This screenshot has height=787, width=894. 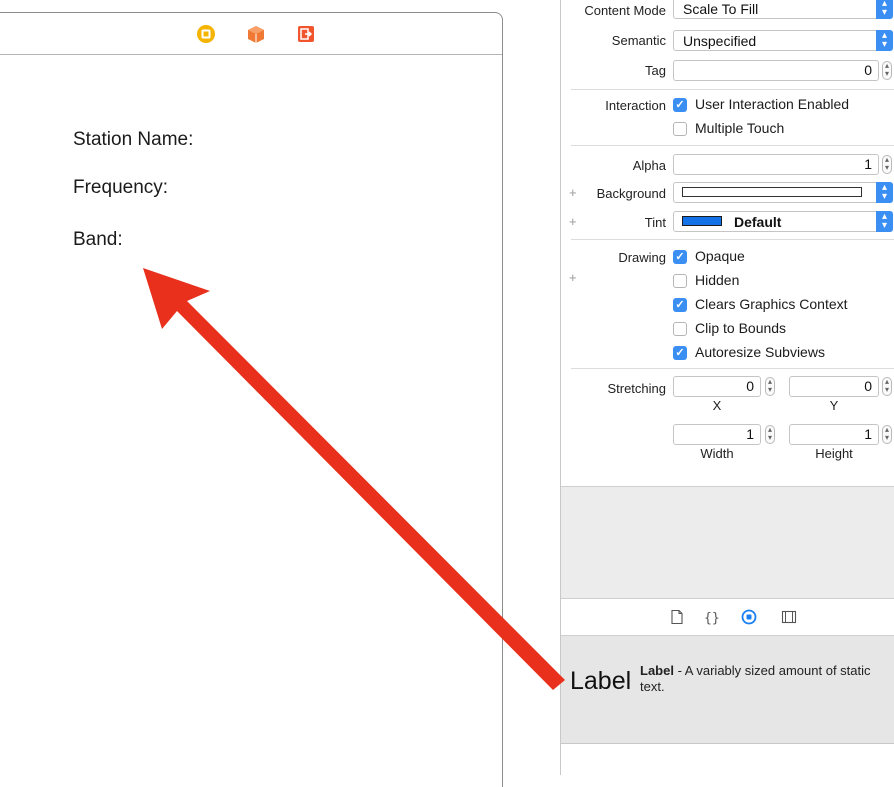 I want to click on frequency-label: Frequency:, so click(x=120, y=188).